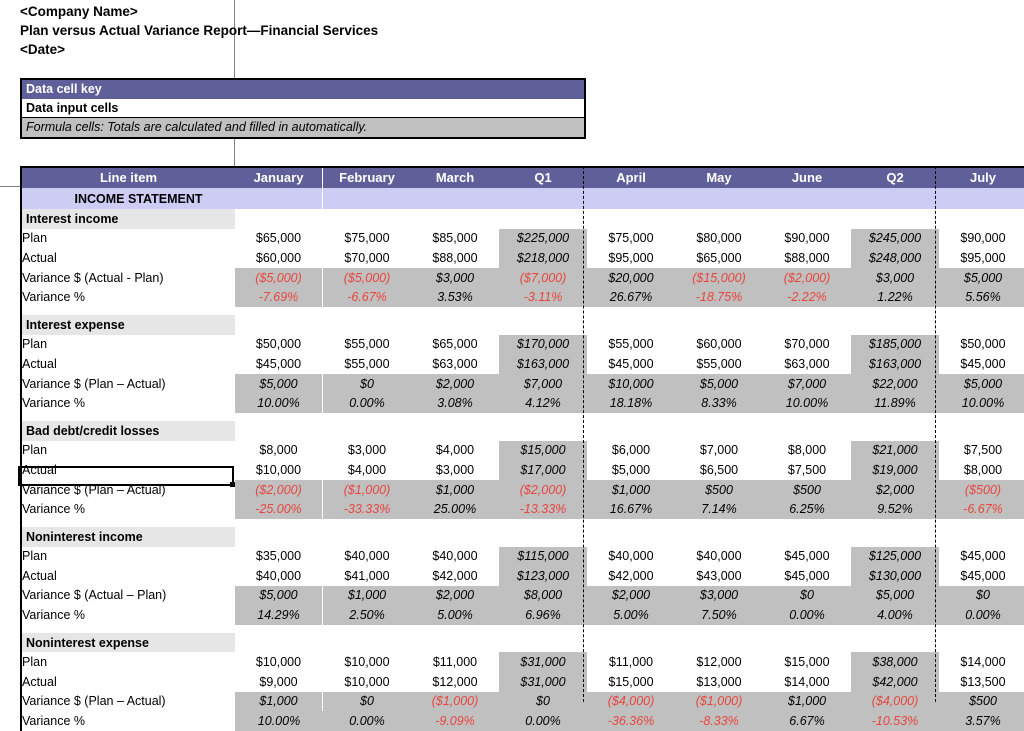 Image resolution: width=1024 pixels, height=731 pixels. What do you see at coordinates (367, 576) in the screenshot?
I see `data-cell: $41,000` at bounding box center [367, 576].